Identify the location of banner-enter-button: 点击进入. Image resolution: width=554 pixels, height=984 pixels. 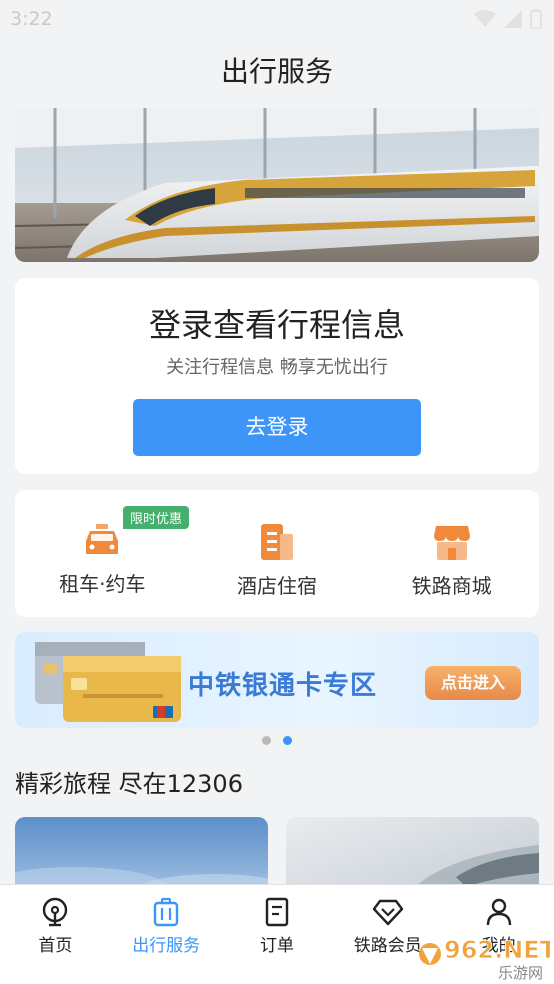
(473, 683).